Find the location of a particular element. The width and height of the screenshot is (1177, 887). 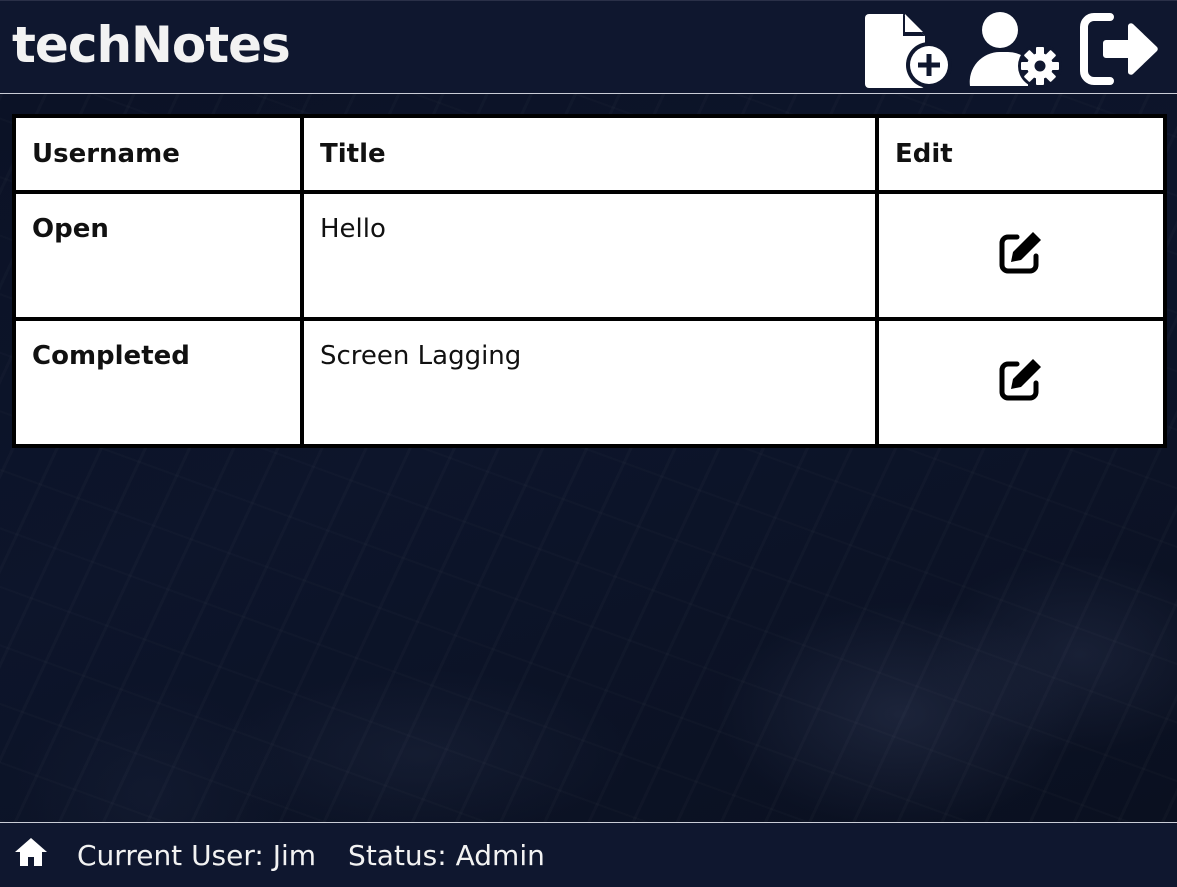

table-row: Open Hello is located at coordinates (589, 255).